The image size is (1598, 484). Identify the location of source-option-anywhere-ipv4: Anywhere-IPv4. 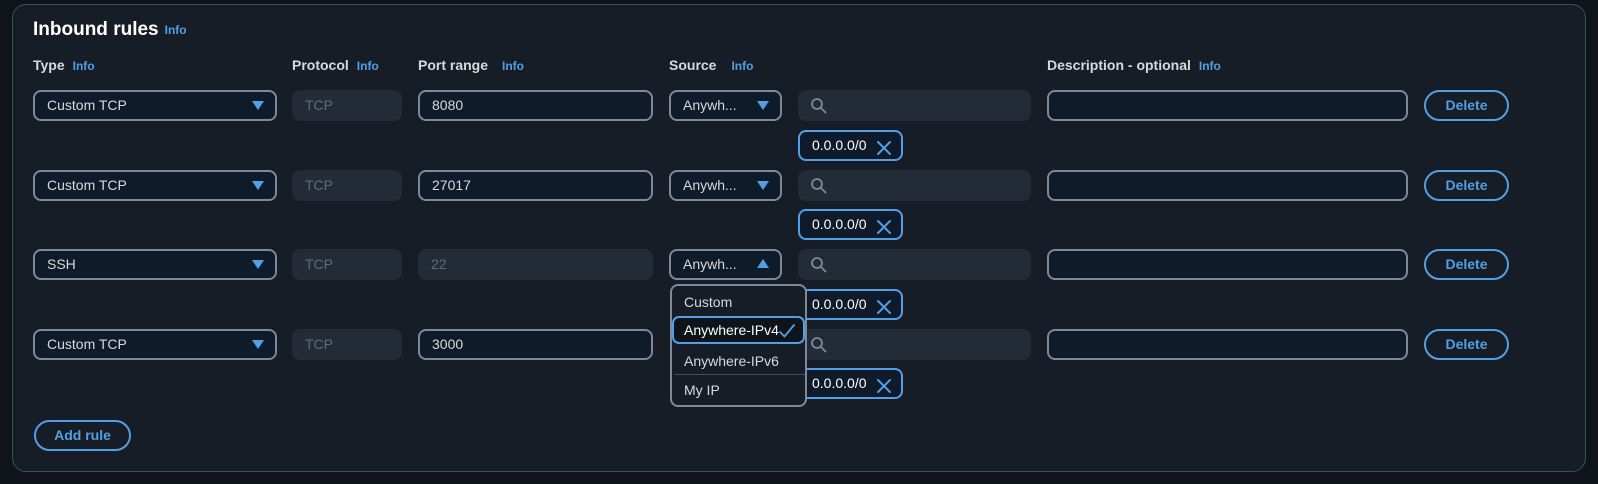
(738, 330).